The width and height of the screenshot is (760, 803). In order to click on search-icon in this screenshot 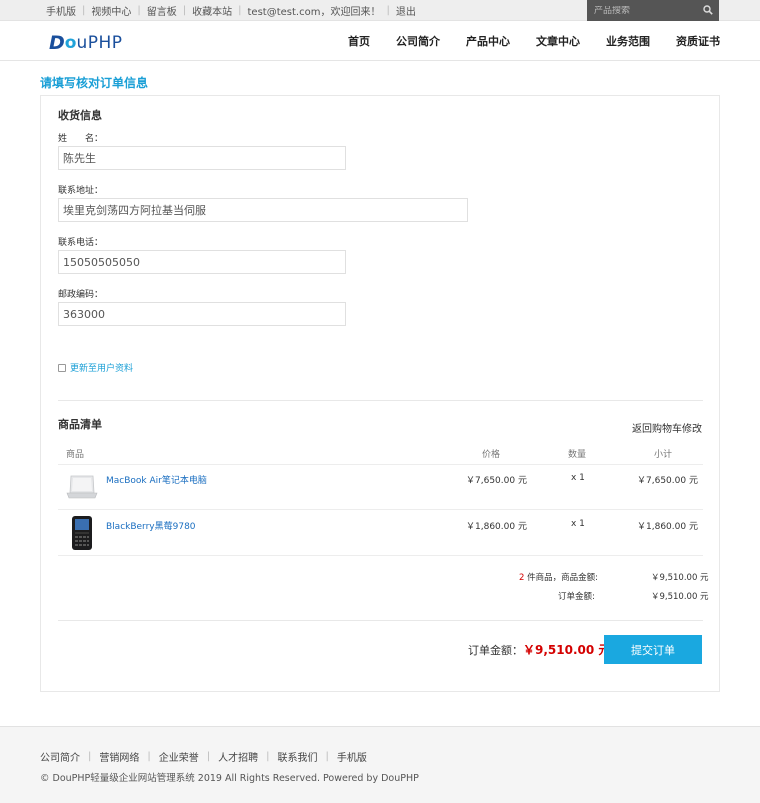, I will do `click(708, 10)`.